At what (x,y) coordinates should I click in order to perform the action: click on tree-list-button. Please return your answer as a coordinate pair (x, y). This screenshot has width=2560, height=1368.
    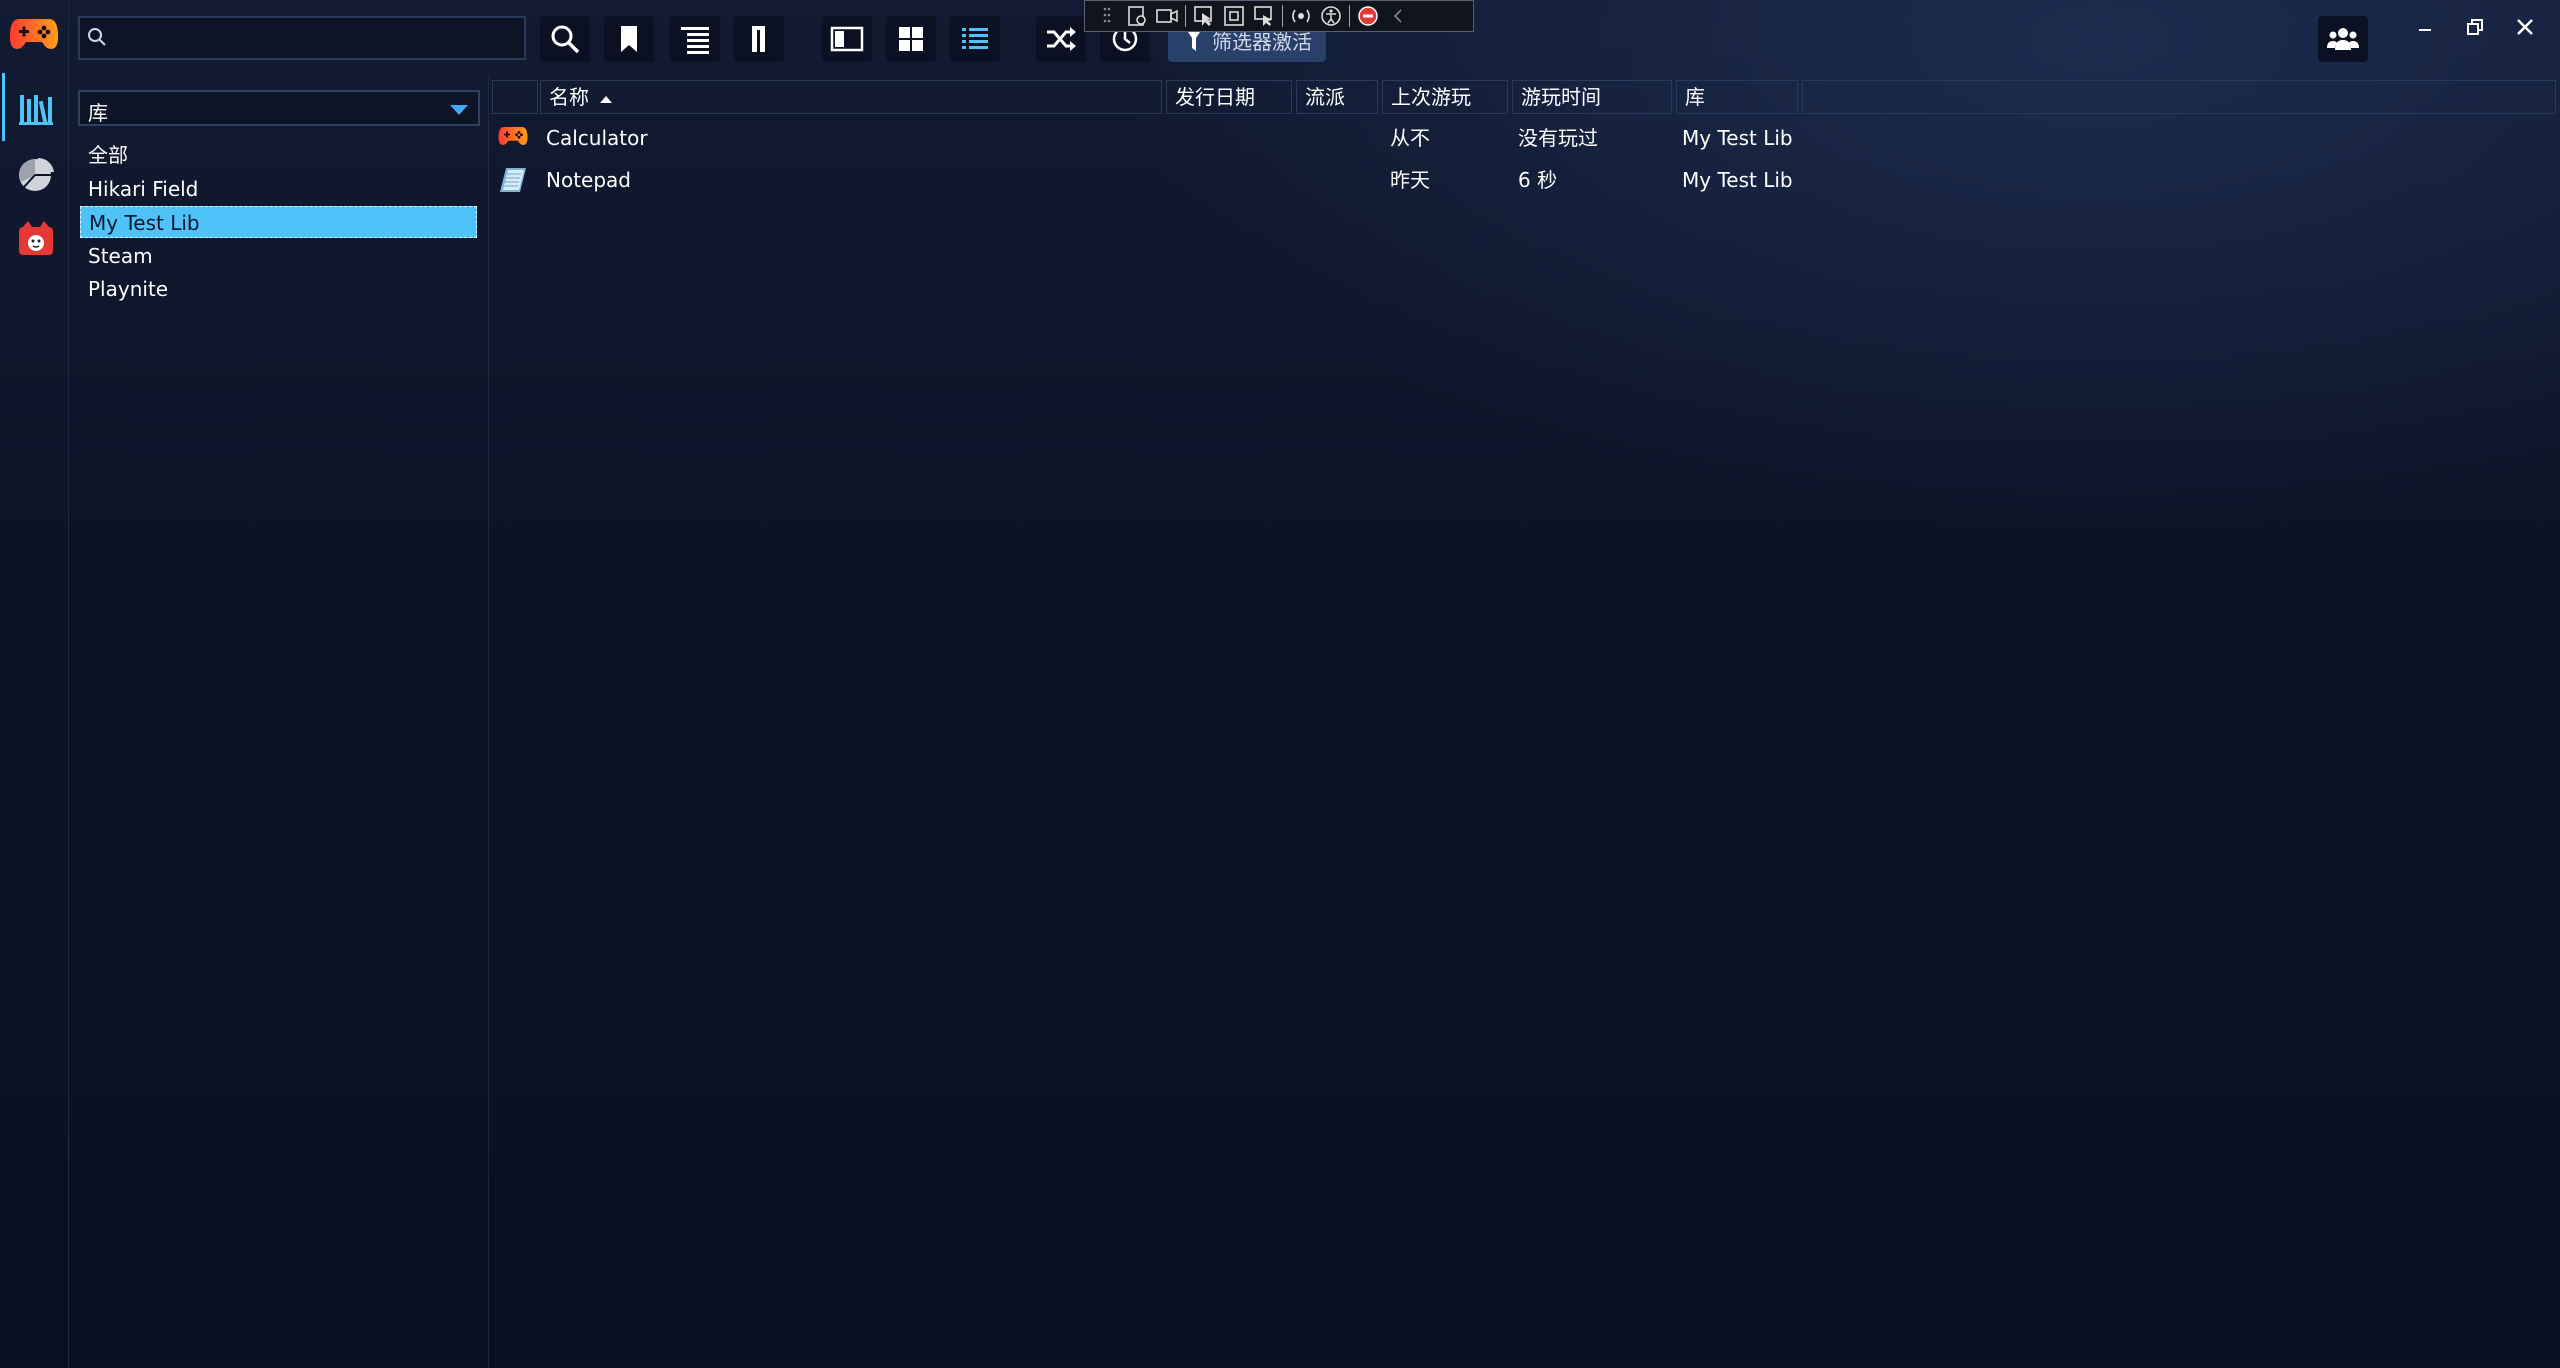
    Looking at the image, I should click on (695, 39).